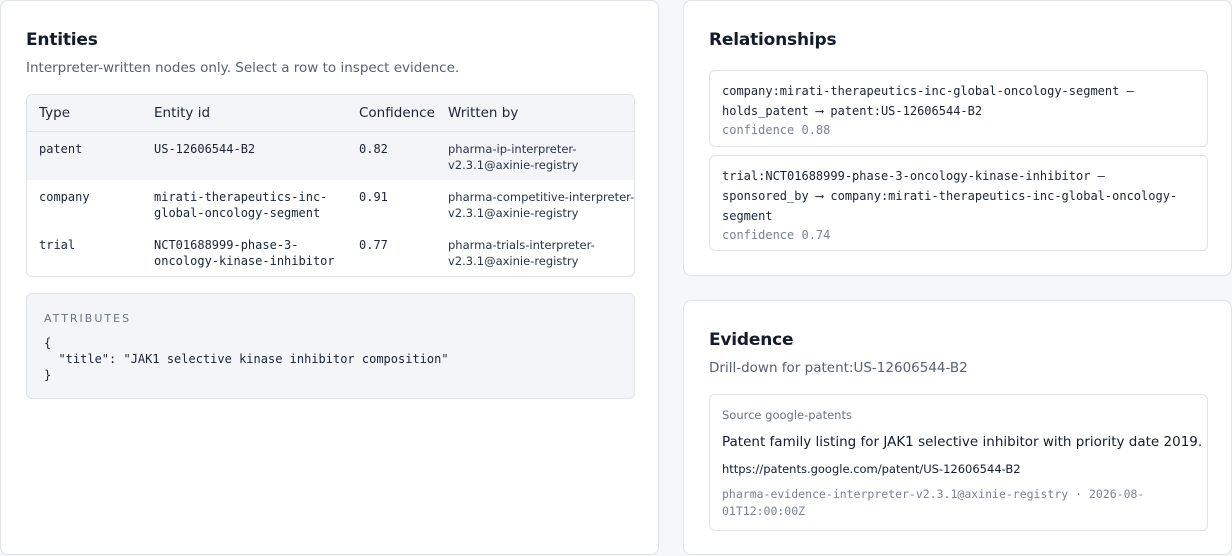  I want to click on cell-entity-id: US-12606544-B2, so click(205, 149).